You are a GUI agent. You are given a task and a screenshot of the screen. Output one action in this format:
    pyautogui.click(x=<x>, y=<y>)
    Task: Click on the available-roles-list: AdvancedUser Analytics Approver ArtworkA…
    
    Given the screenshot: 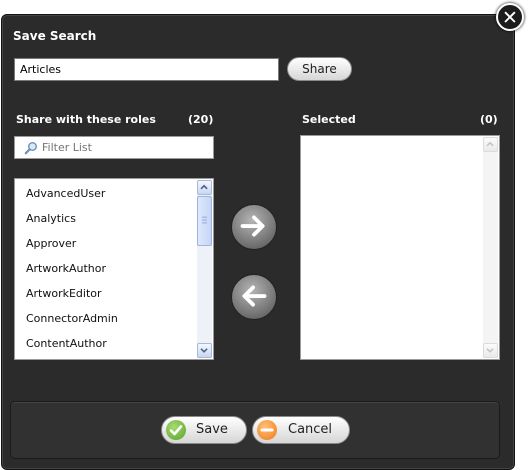 What is the action you would take?
    pyautogui.click(x=114, y=269)
    